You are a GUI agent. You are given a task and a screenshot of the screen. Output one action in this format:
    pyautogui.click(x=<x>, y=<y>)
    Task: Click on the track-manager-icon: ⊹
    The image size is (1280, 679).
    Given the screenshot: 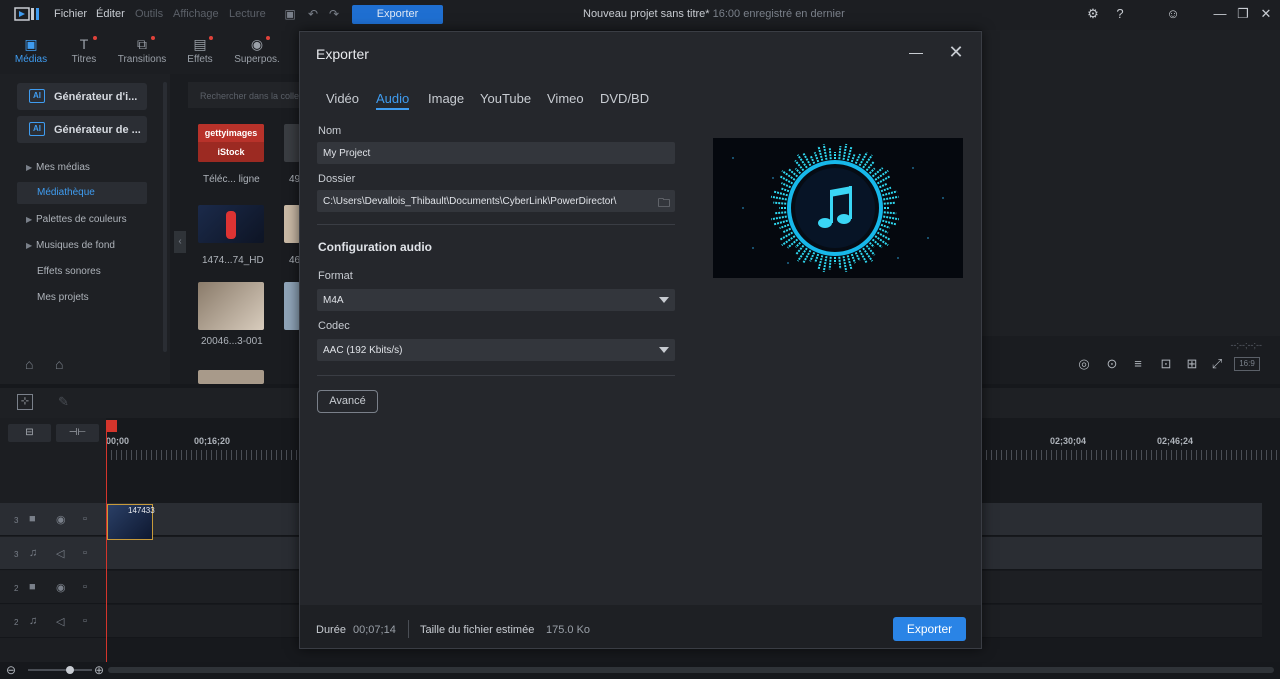 What is the action you would take?
    pyautogui.click(x=25, y=402)
    